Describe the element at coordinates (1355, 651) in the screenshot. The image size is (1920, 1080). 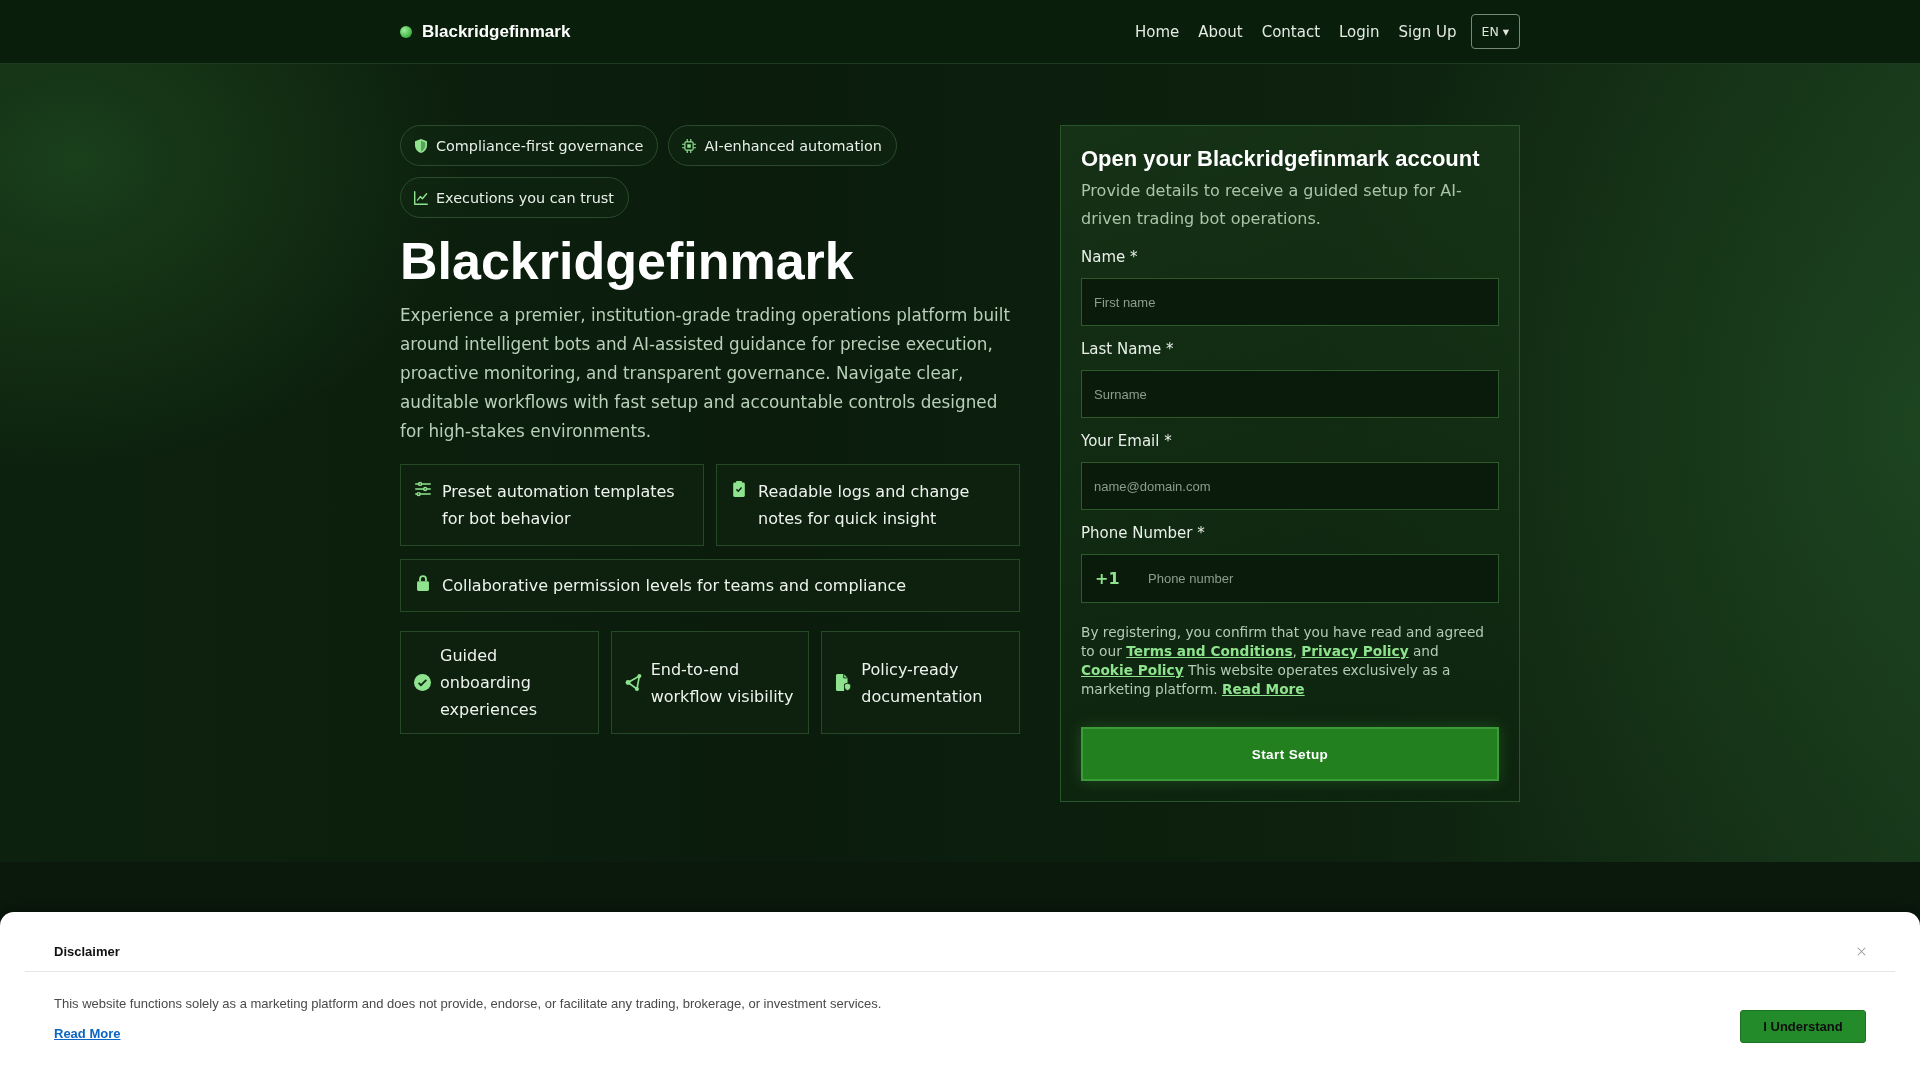
I see `consent-link: Privacy Policy` at that location.